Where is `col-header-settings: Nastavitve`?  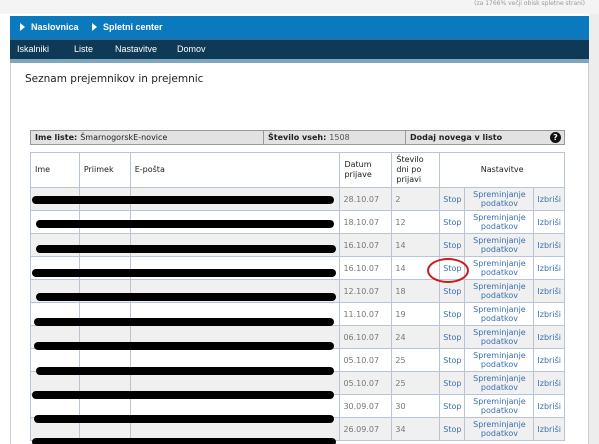 col-header-settings: Nastavitve is located at coordinates (502, 170).